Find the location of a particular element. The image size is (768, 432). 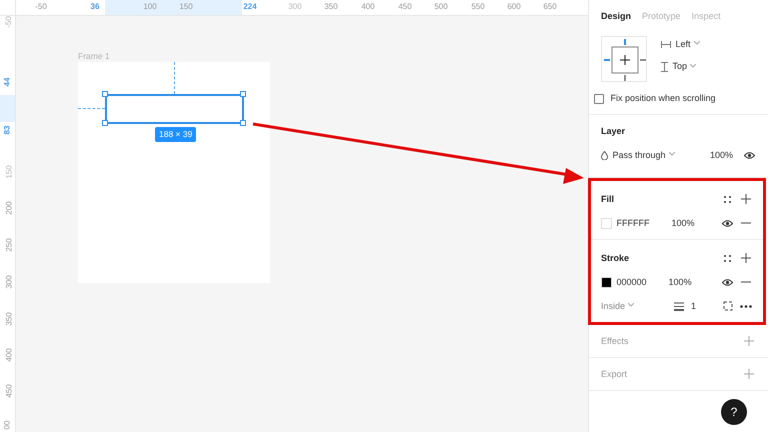

horizontal-constraint-icon is located at coordinates (666, 44).